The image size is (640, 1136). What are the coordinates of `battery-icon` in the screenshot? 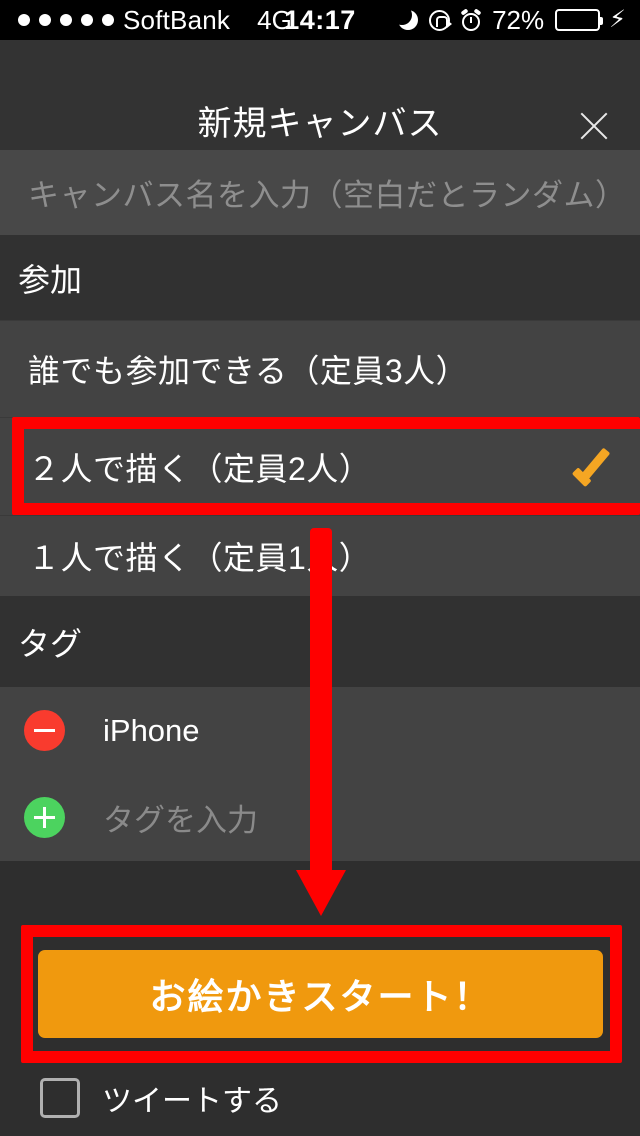 It's located at (579, 20).